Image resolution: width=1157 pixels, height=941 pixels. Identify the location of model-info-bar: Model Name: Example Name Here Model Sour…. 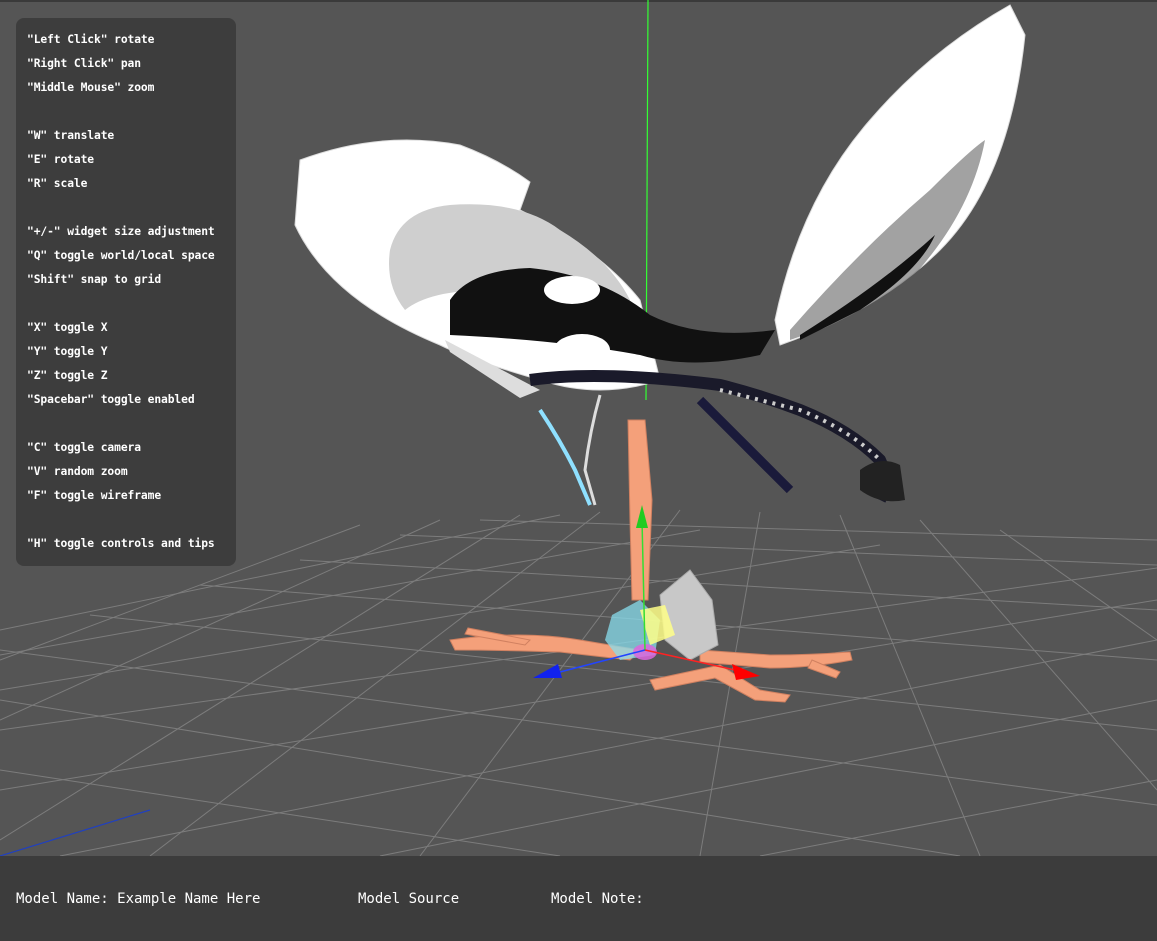
(578, 898).